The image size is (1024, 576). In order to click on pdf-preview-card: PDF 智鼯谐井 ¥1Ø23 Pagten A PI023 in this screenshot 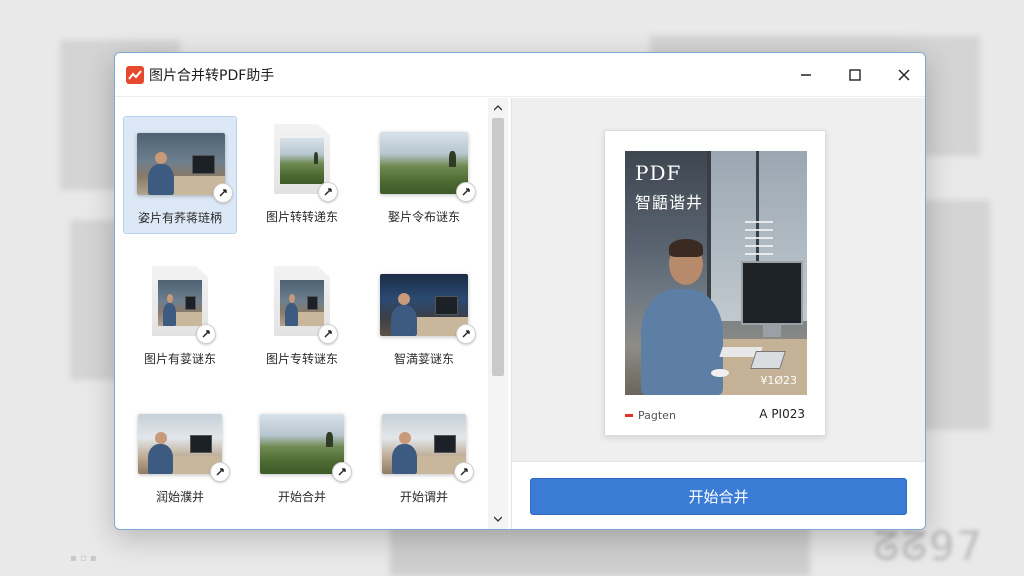, I will do `click(715, 283)`.